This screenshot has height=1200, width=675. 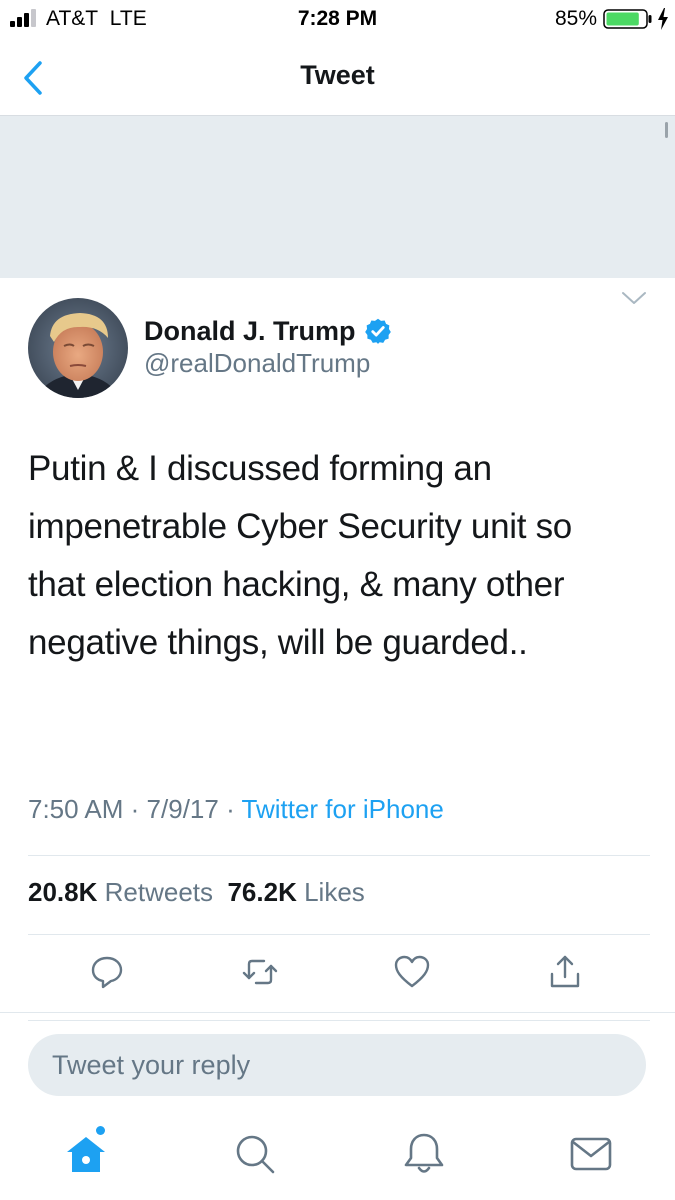 What do you see at coordinates (663, 19) in the screenshot?
I see `charging-bolt-icon` at bounding box center [663, 19].